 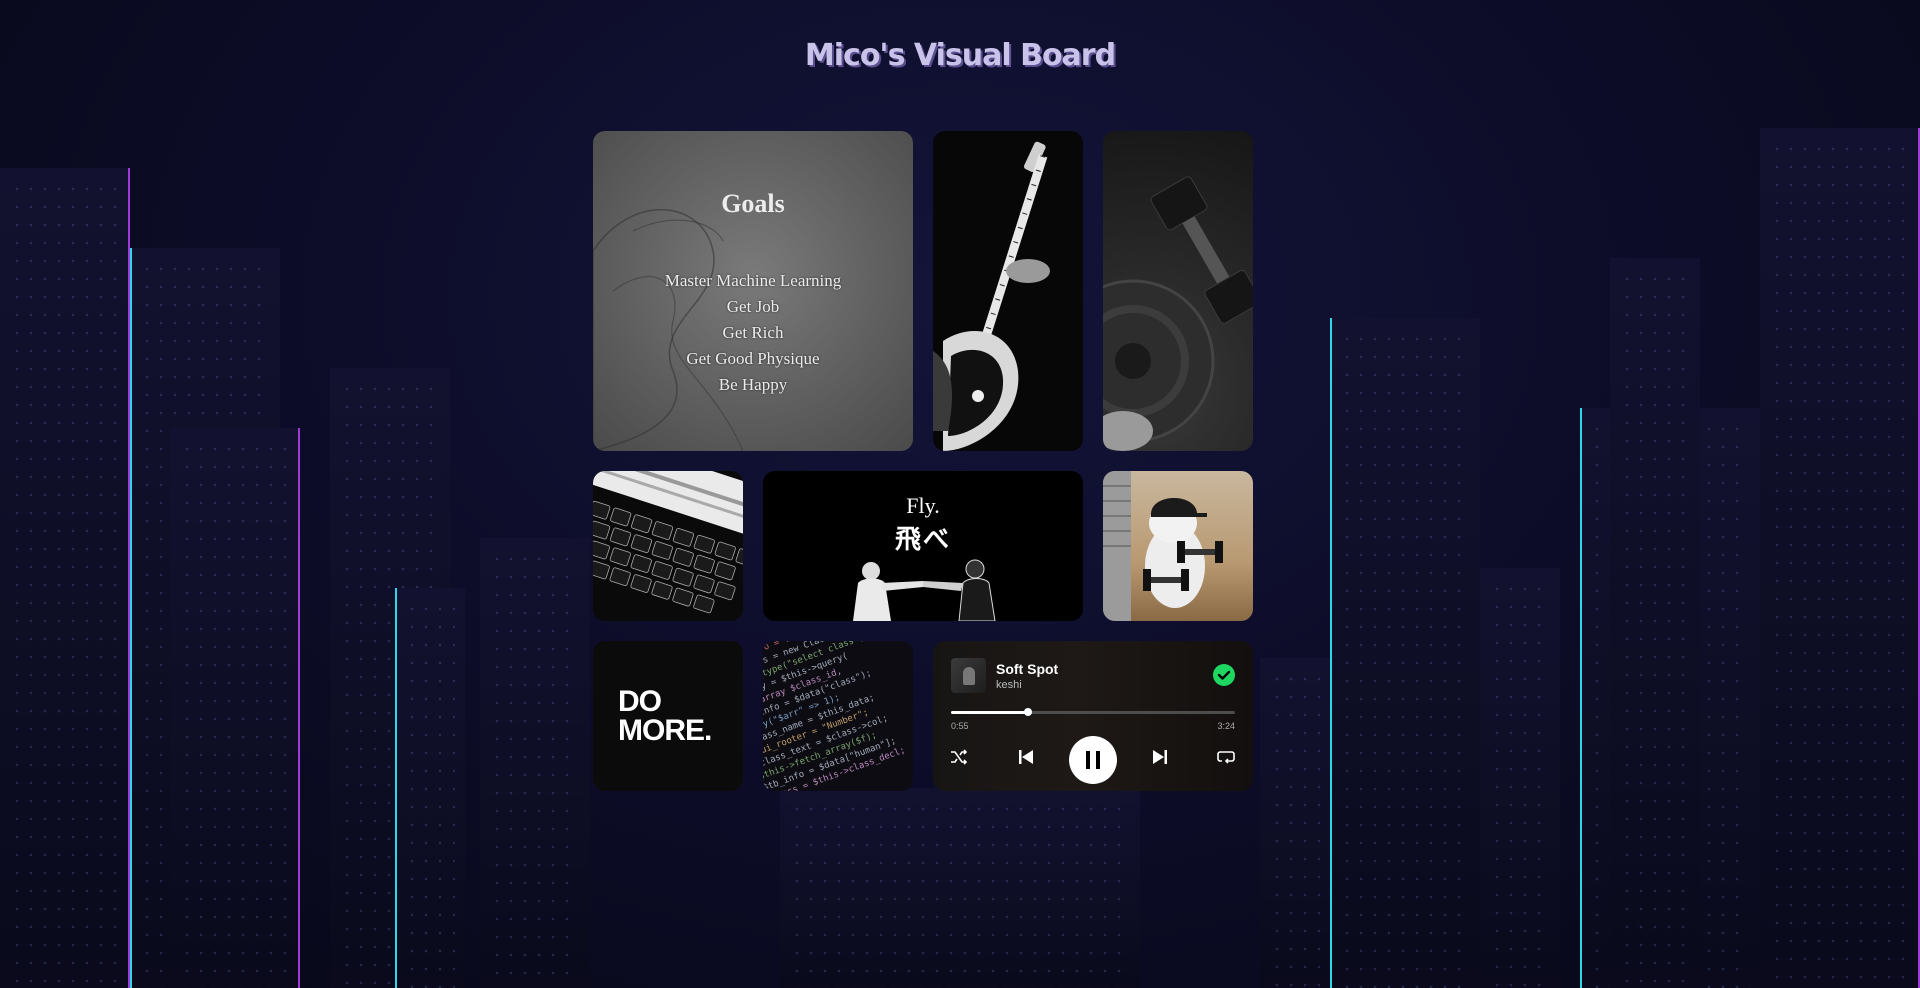 What do you see at coordinates (960, 55) in the screenshot?
I see `page-title: Mico's Visual Board` at bounding box center [960, 55].